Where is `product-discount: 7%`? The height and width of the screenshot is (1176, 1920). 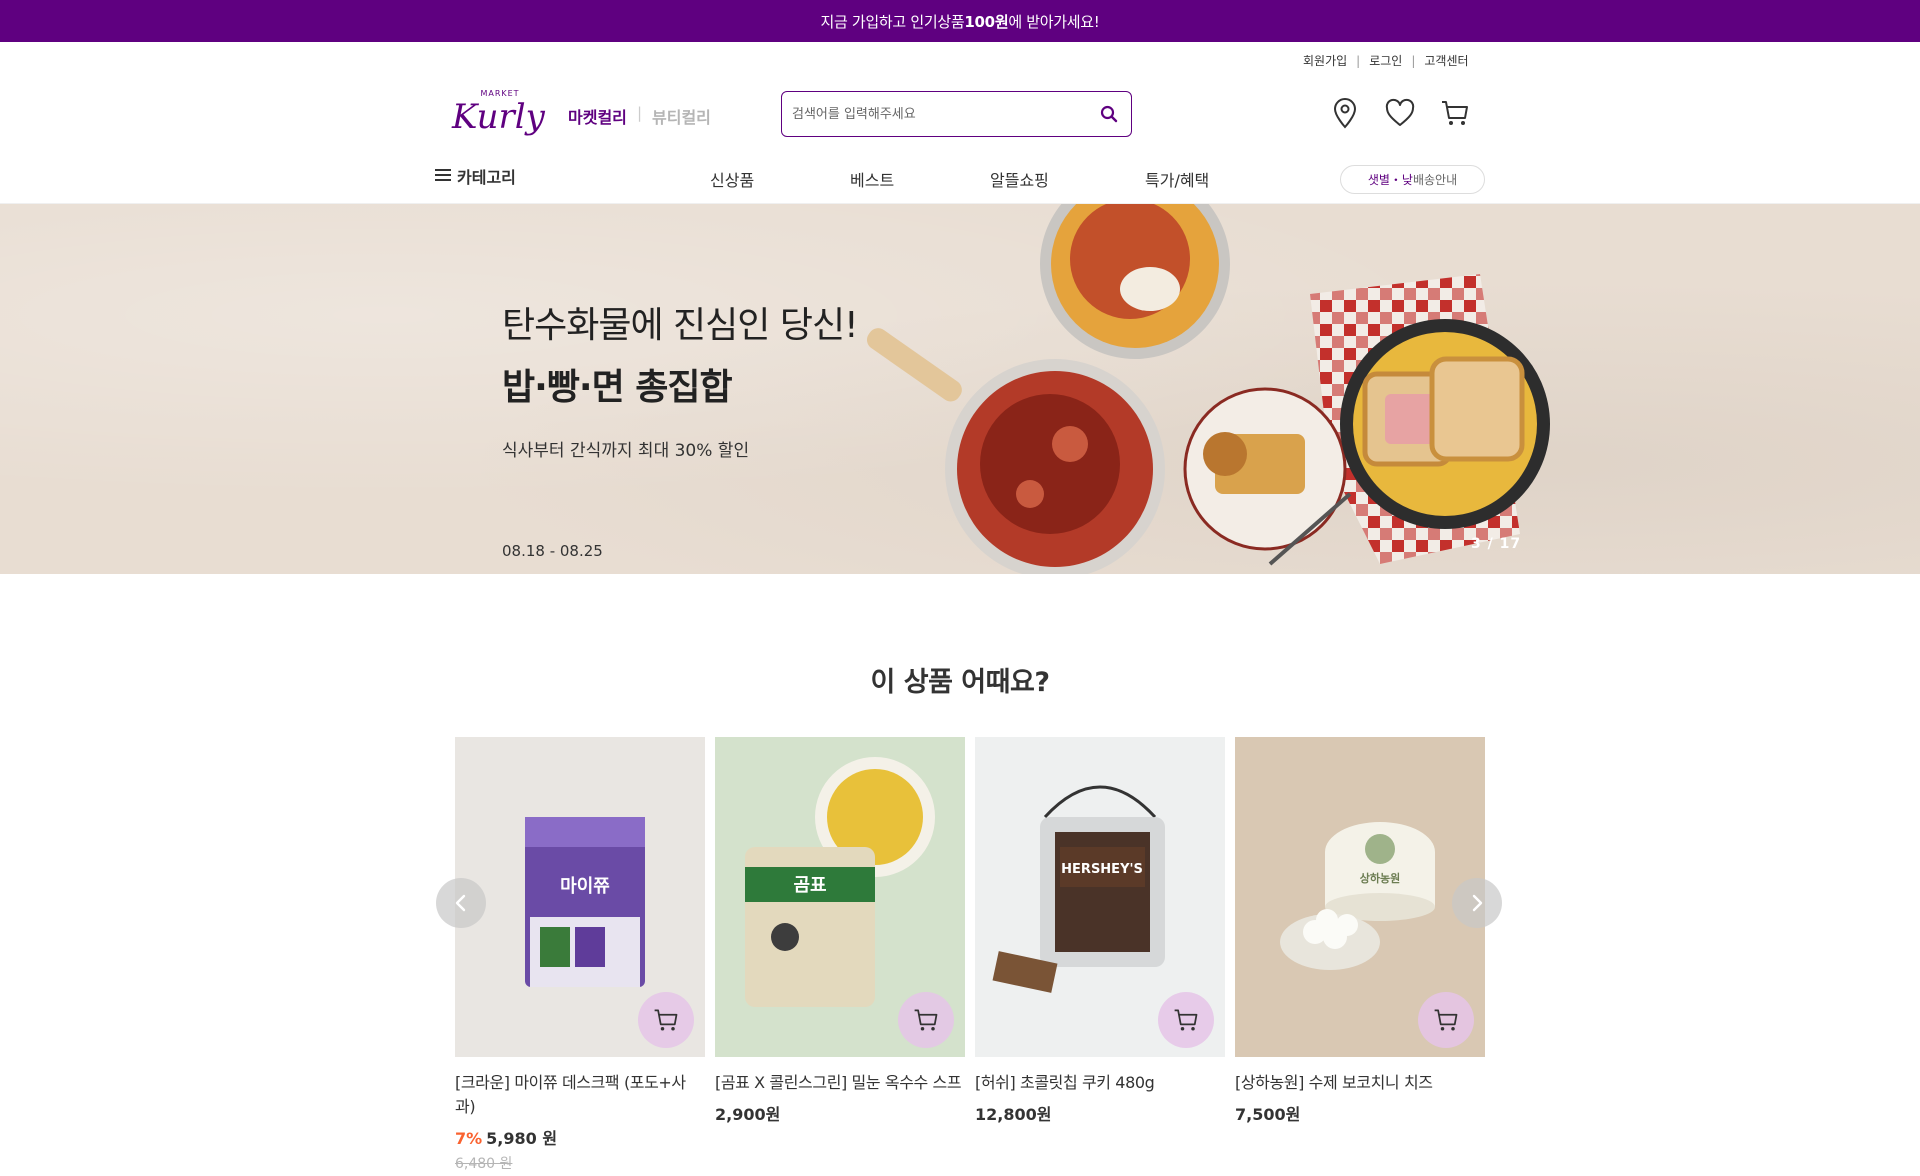
product-discount: 7% is located at coordinates (469, 1138).